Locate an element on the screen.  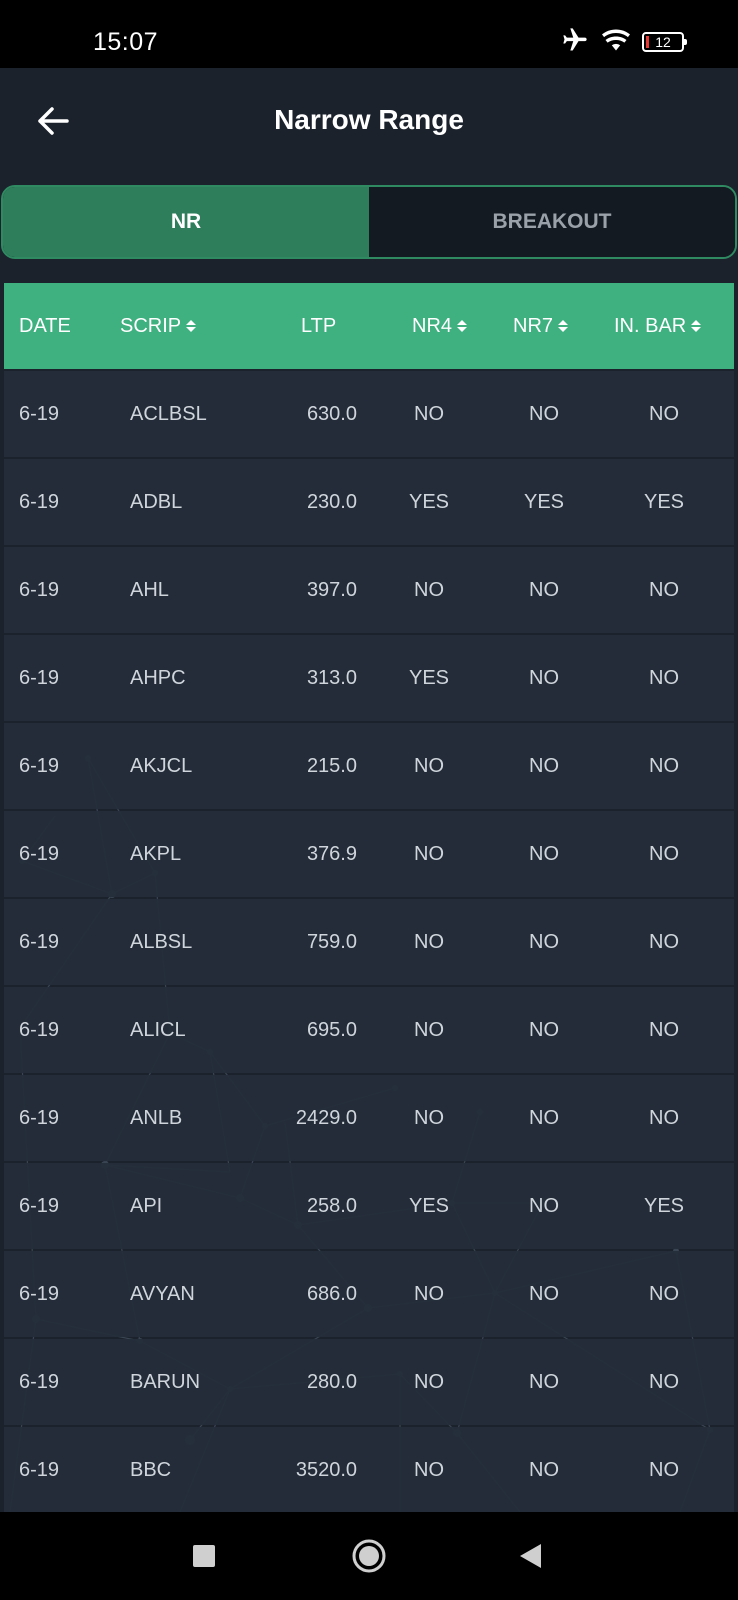
cell-scrip: BBC is located at coordinates (151, 1469).